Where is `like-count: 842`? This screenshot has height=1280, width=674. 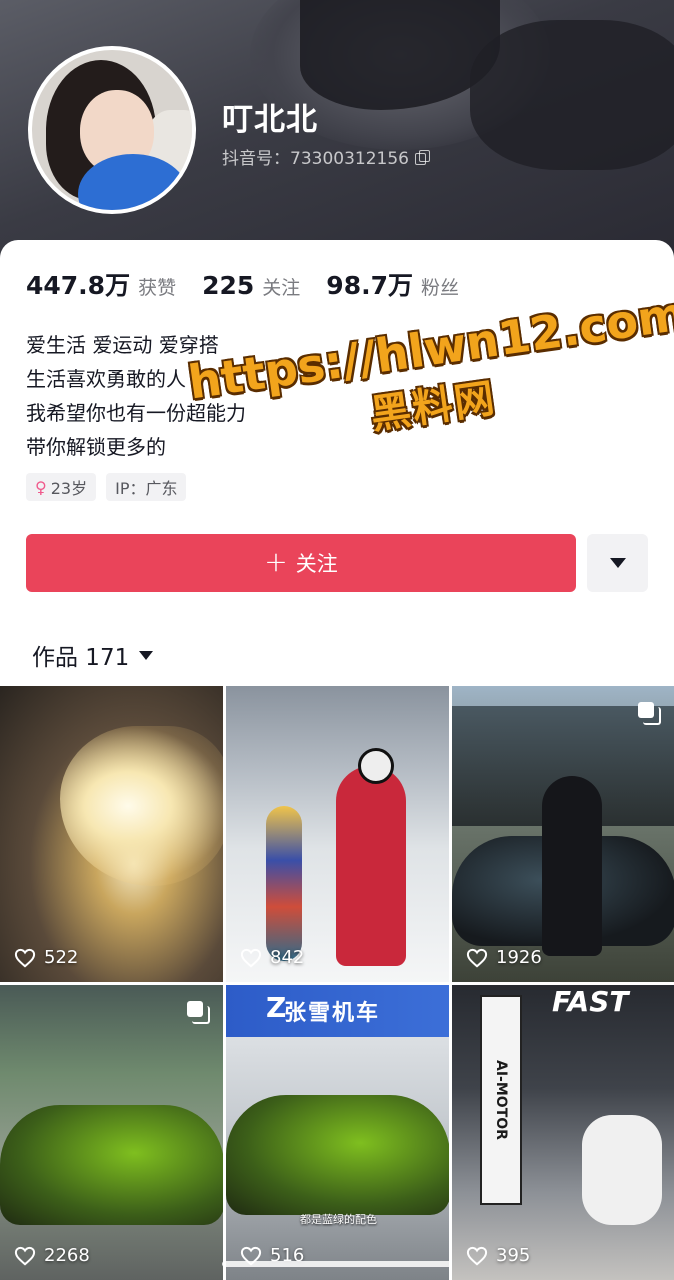 like-count: 842 is located at coordinates (272, 957).